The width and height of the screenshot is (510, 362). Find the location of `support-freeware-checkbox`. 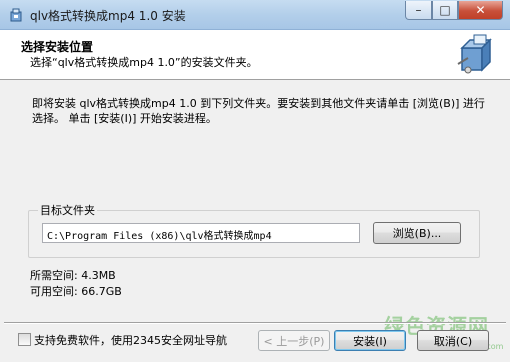

support-freeware-checkbox is located at coordinates (24, 339).